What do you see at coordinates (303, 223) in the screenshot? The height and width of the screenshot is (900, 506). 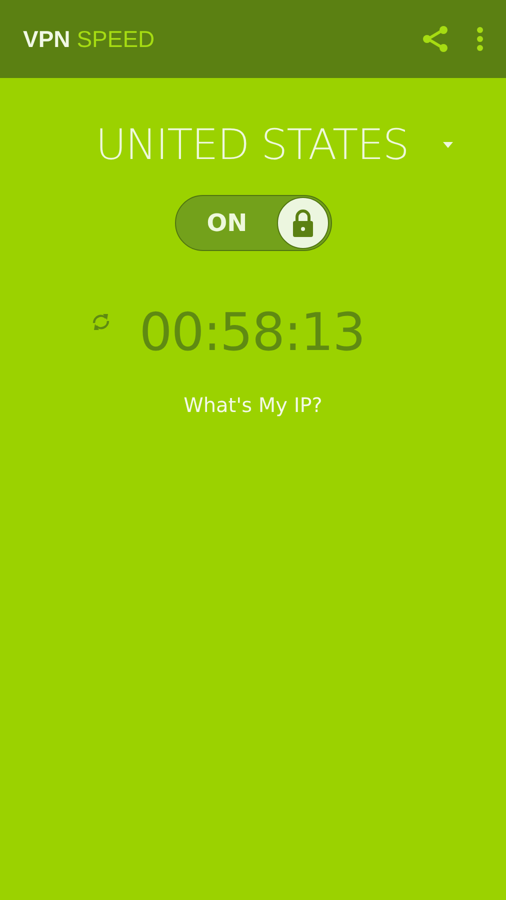 I see `lock-icon` at bounding box center [303, 223].